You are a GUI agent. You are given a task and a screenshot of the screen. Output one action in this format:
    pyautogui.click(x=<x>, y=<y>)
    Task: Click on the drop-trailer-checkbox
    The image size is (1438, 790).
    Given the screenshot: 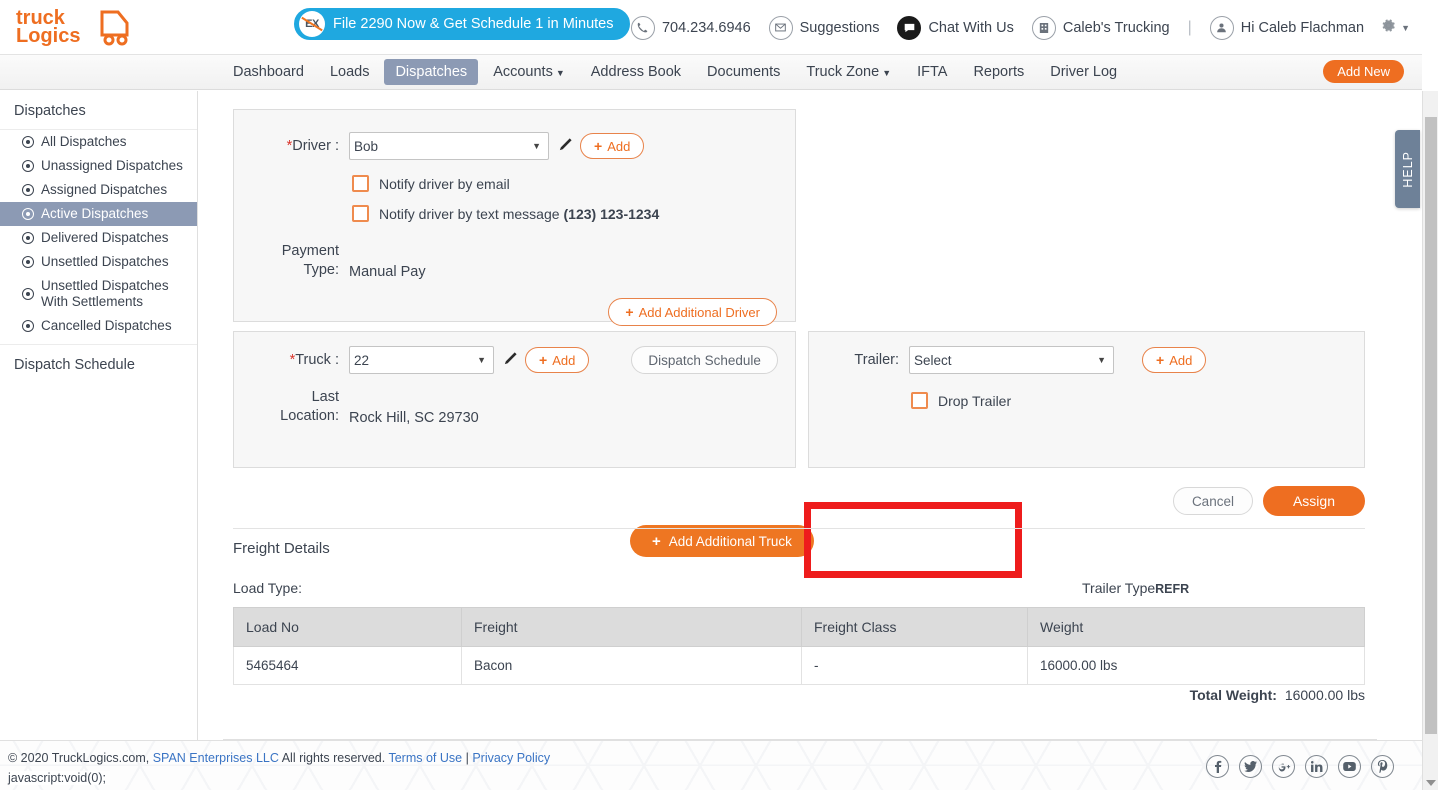 What is the action you would take?
    pyautogui.click(x=919, y=400)
    